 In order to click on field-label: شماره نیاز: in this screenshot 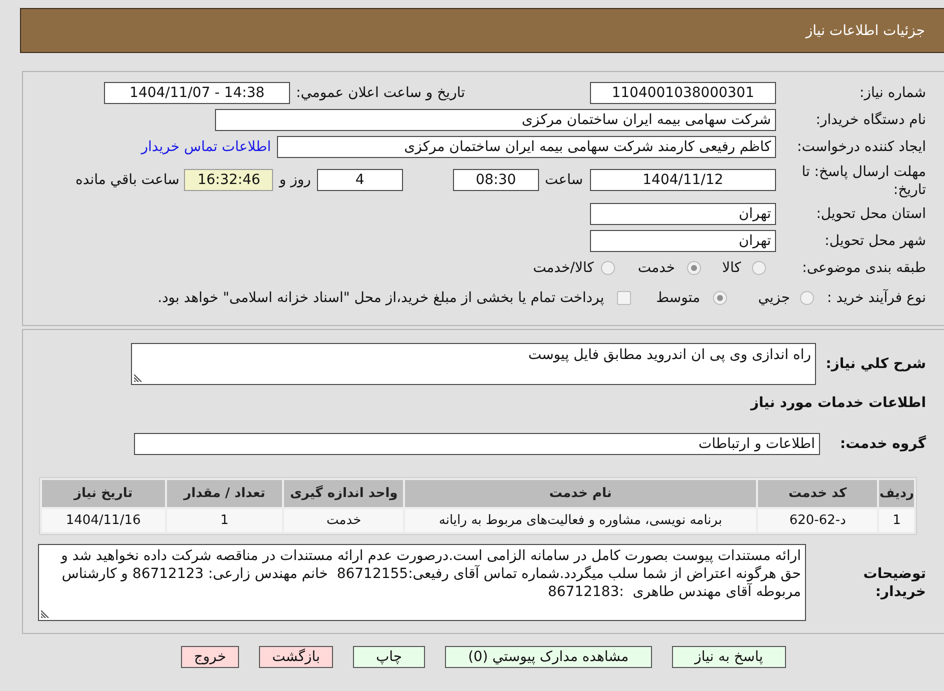, I will do `click(892, 93)`.